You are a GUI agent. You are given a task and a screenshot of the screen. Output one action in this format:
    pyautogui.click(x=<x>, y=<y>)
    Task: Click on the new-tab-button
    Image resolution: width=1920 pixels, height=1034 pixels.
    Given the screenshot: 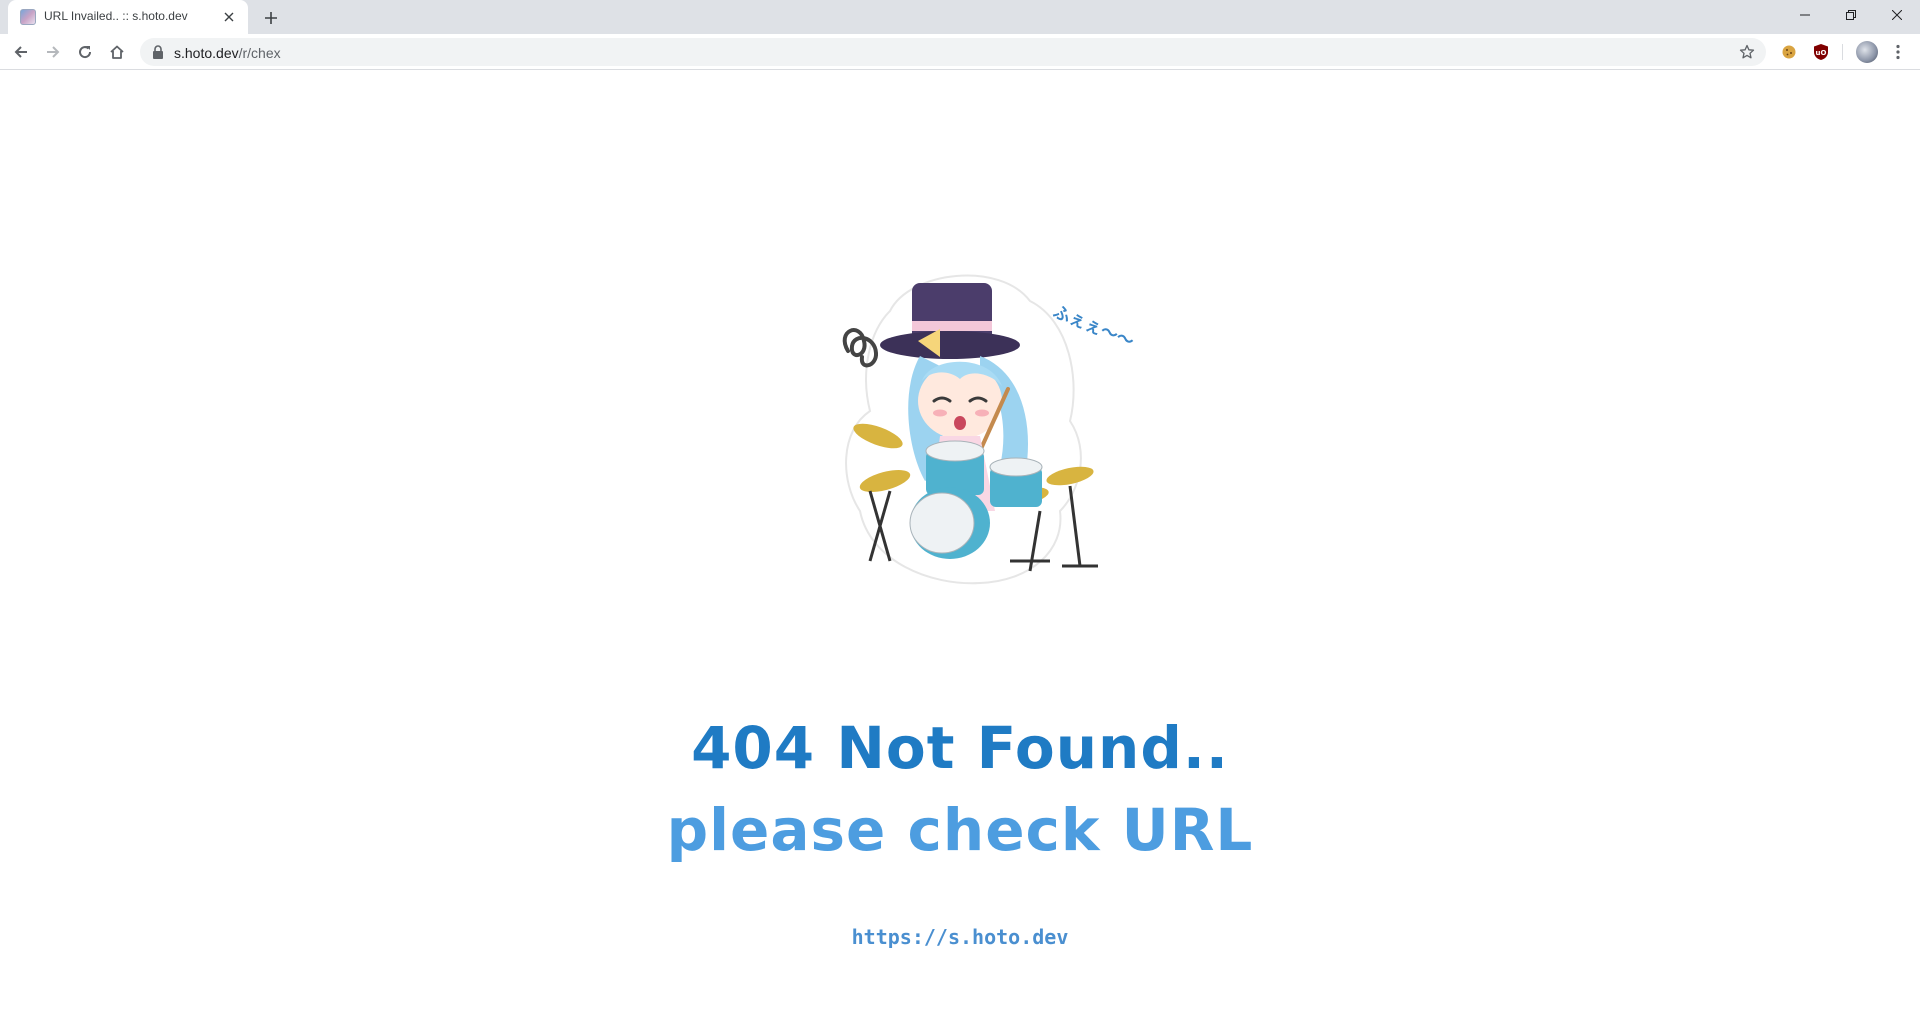 What is the action you would take?
    pyautogui.click(x=271, y=18)
    